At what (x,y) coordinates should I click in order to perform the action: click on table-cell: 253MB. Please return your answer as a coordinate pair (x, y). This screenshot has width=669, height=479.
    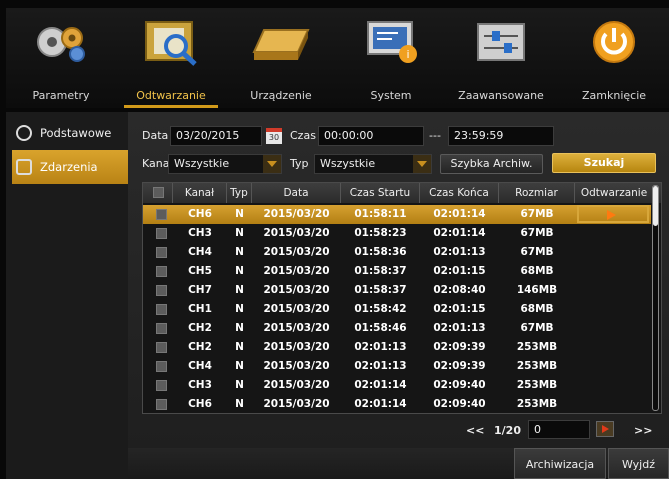
    Looking at the image, I should click on (537, 404).